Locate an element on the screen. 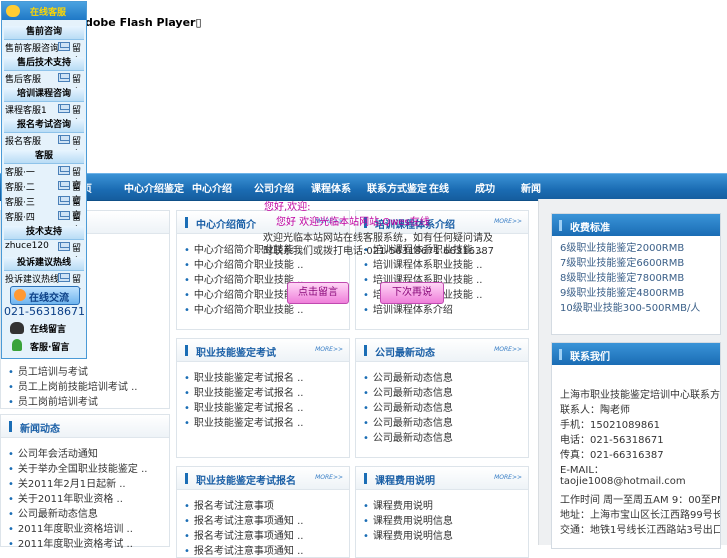 Image resolution: width=727 pixels, height=558 pixels. contact-email: taojie1008@hotmail.com is located at coordinates (623, 481).